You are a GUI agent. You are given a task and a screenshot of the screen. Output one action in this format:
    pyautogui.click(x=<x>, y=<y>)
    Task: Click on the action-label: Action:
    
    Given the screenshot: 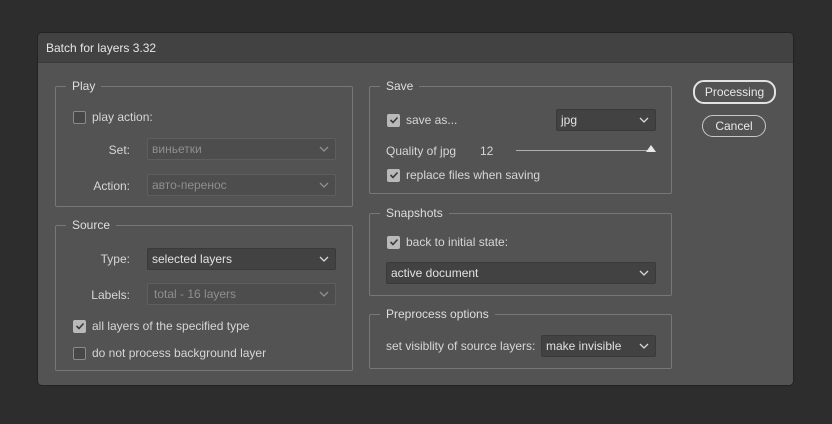 What is the action you would take?
    pyautogui.click(x=111, y=186)
    